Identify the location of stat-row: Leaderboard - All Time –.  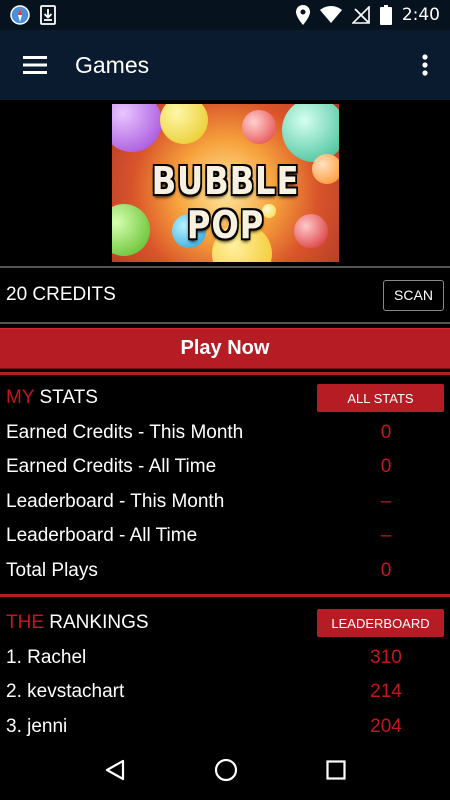
(225, 536).